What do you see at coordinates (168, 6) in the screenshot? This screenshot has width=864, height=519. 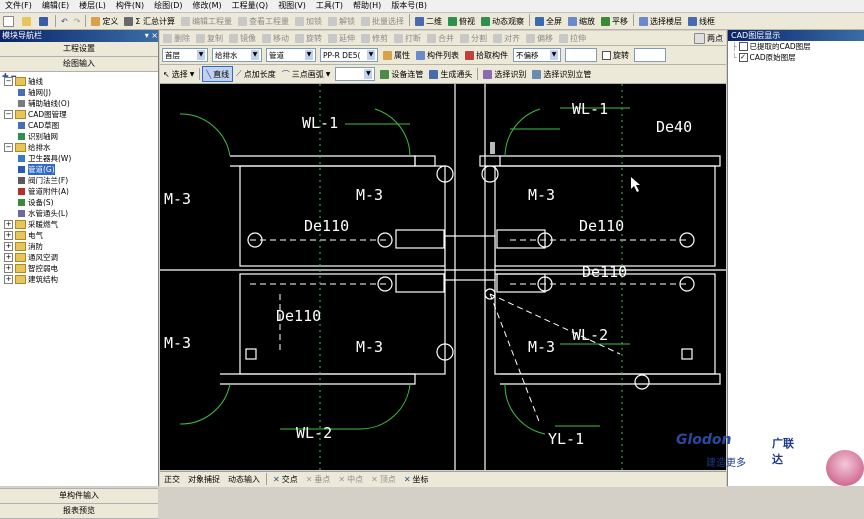 I see `menu-item: 绘图(D)` at bounding box center [168, 6].